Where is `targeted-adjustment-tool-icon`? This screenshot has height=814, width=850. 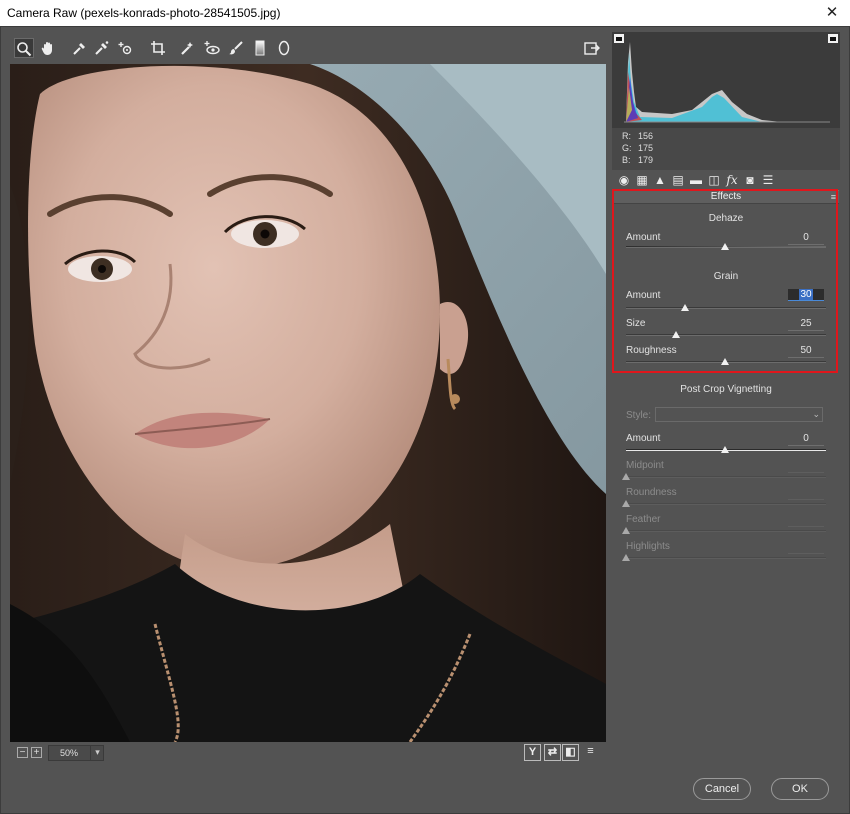
targeted-adjustment-tool-icon is located at coordinates (126, 48).